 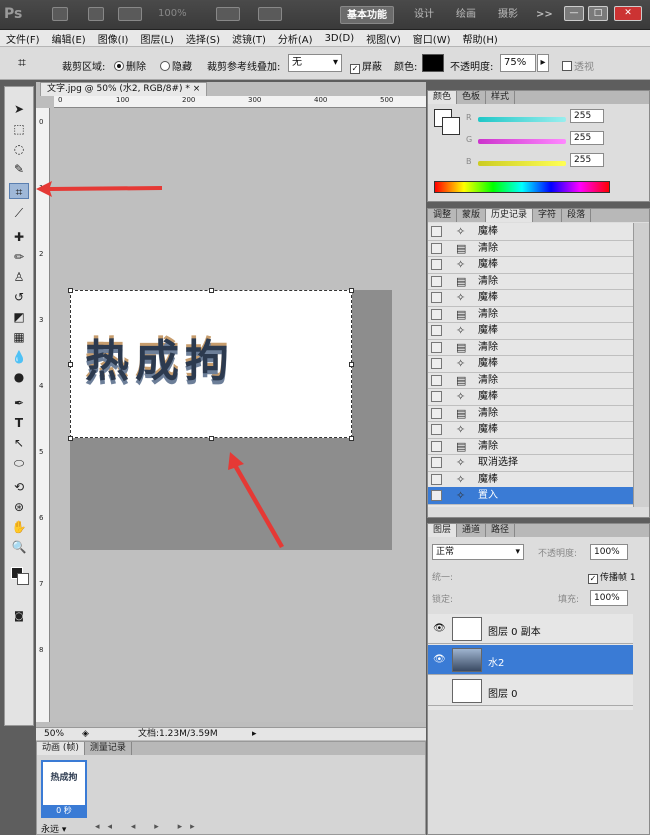 I want to click on tab-masks: 蒙版, so click(x=472, y=215).